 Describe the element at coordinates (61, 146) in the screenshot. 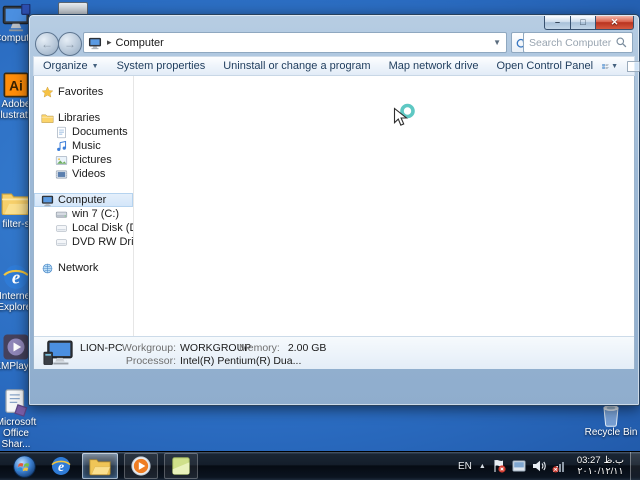

I see `music-icon` at that location.